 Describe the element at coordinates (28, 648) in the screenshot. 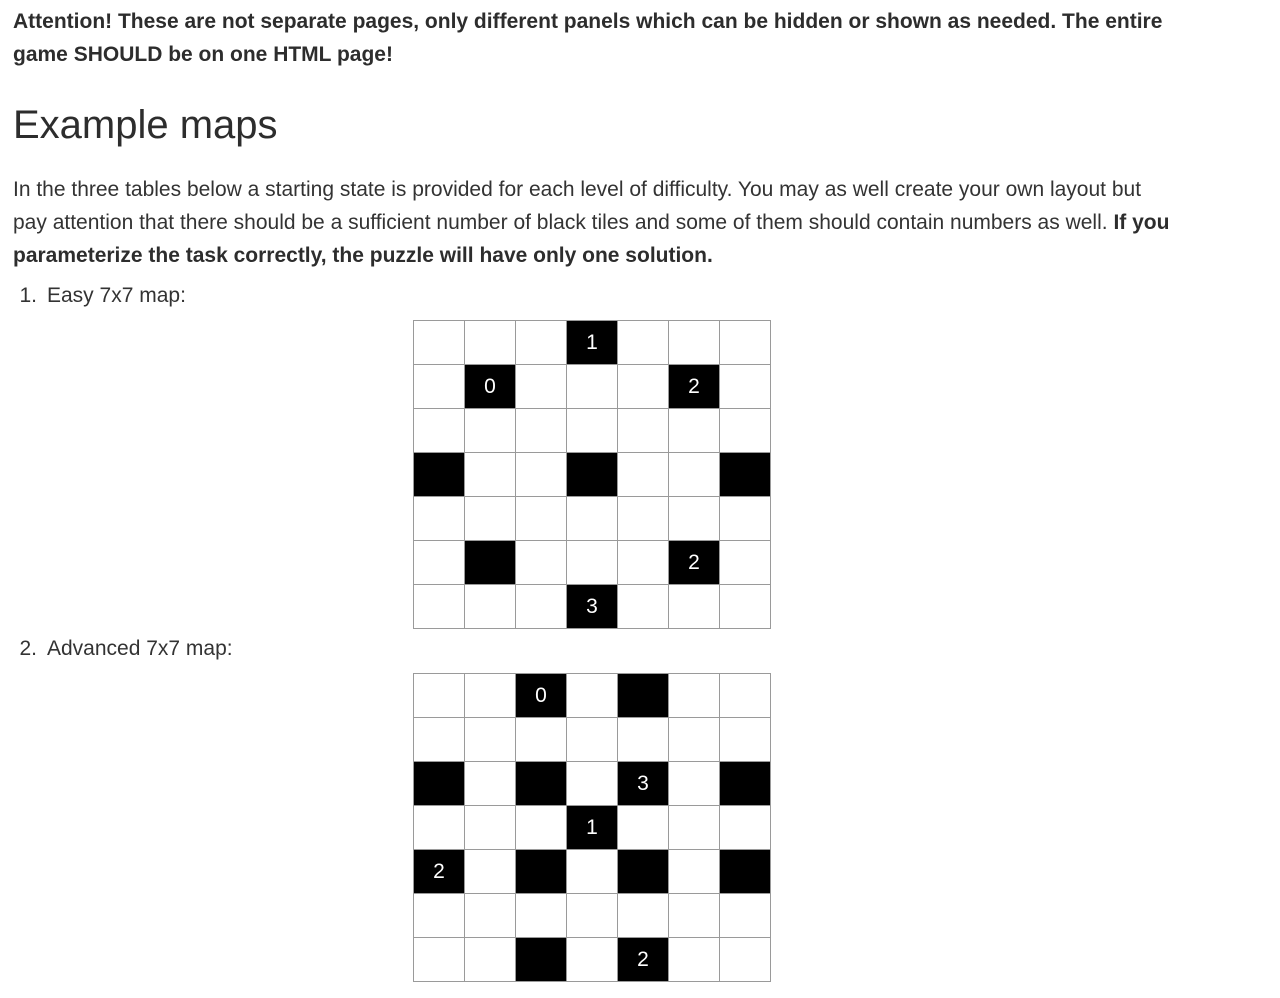

I see `list-number: 2.` at that location.